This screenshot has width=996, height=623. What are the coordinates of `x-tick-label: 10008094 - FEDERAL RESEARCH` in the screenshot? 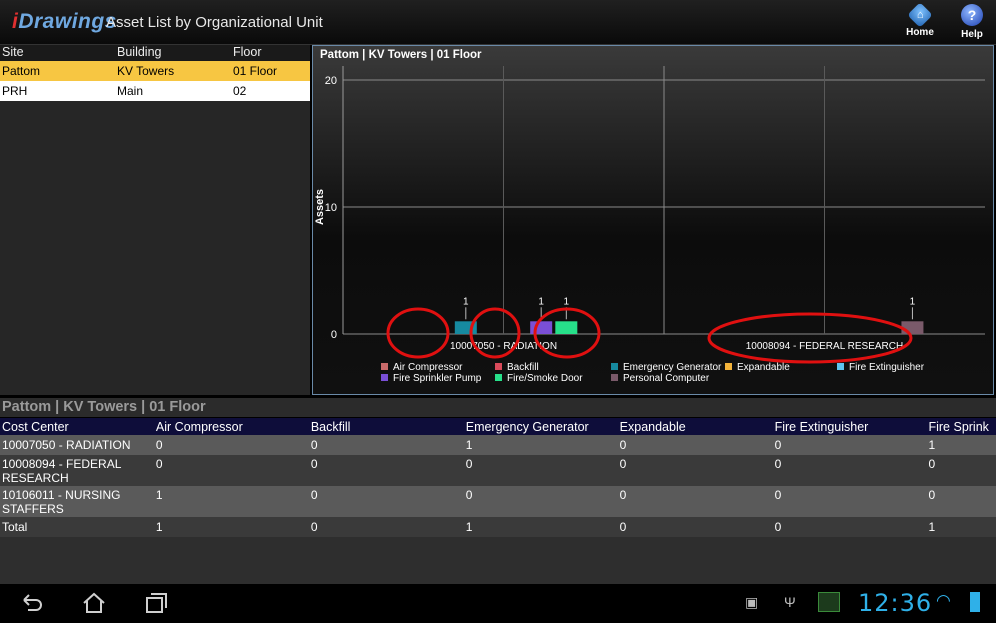 It's located at (824, 346).